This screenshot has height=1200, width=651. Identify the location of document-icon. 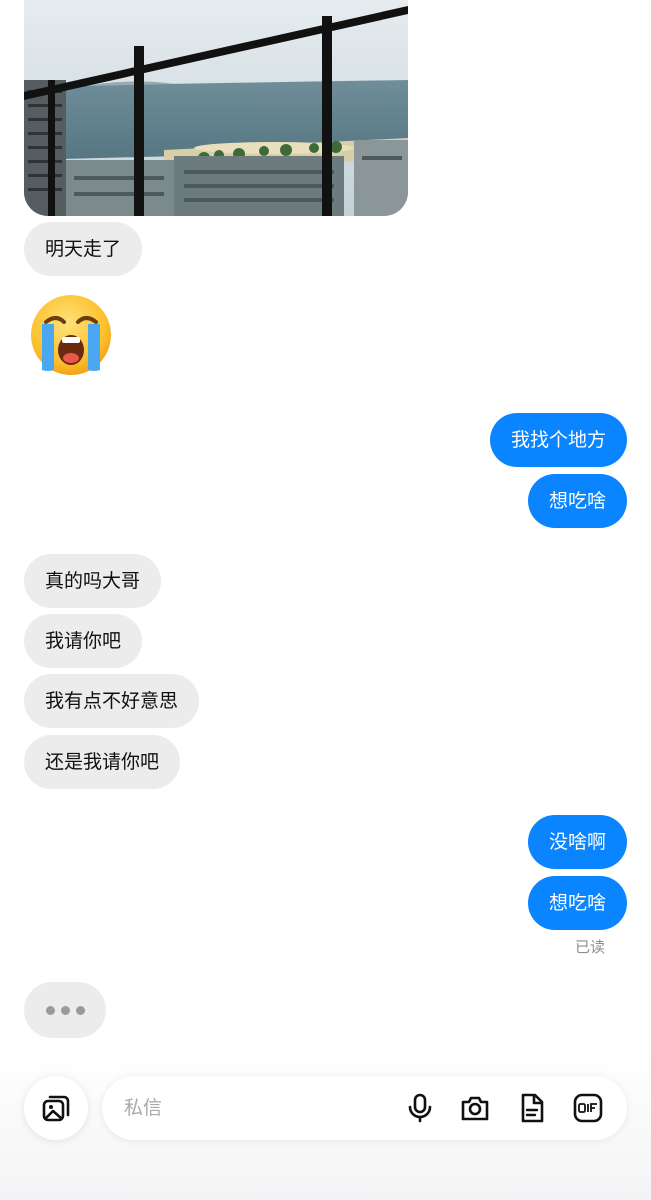
(532, 1108).